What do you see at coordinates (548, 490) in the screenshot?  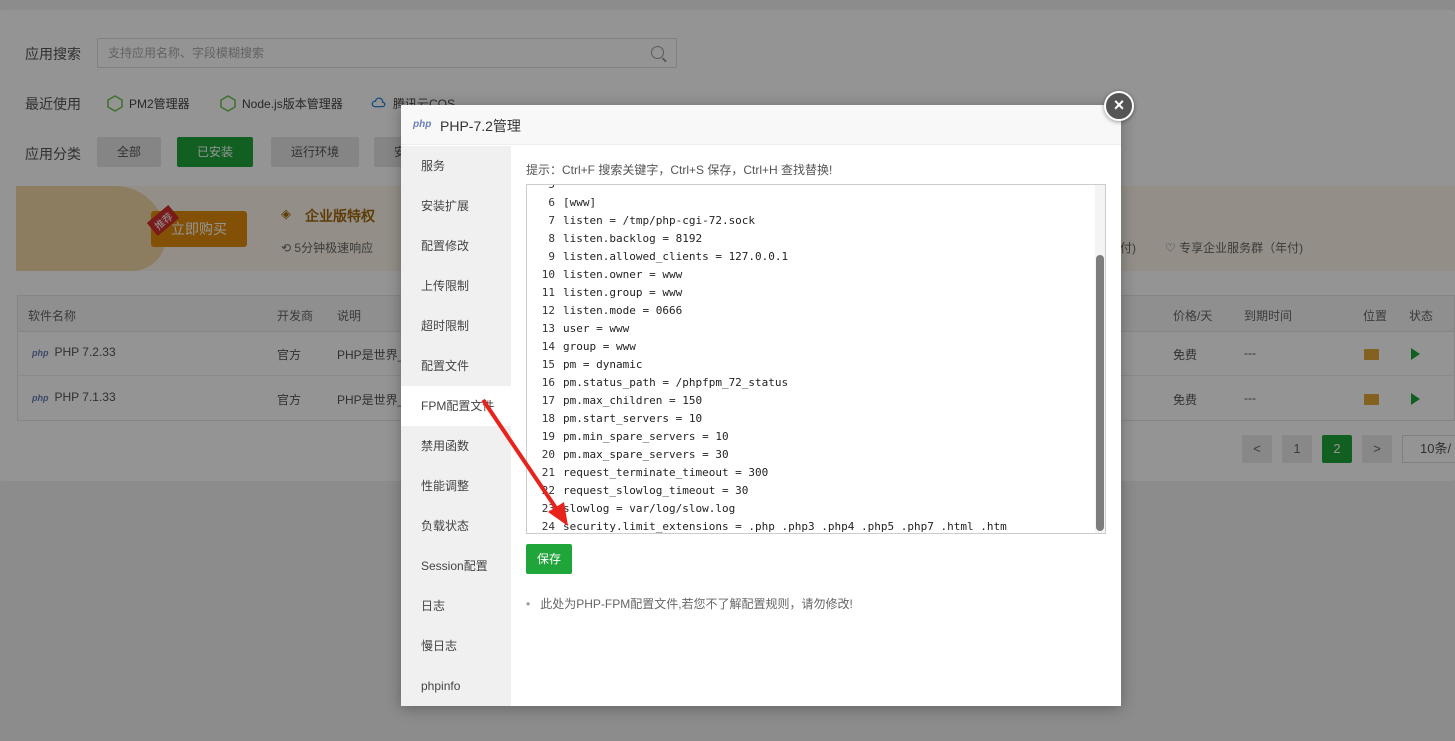 I see `line-number: 22` at bounding box center [548, 490].